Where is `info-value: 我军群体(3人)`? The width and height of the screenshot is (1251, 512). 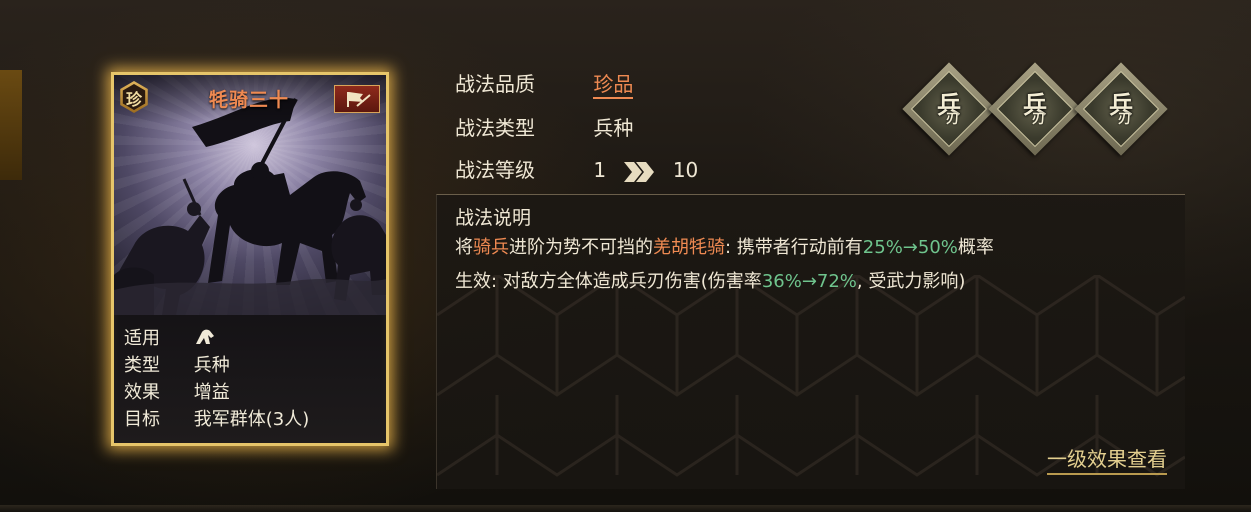 info-value: 我军群体(3人) is located at coordinates (251, 419).